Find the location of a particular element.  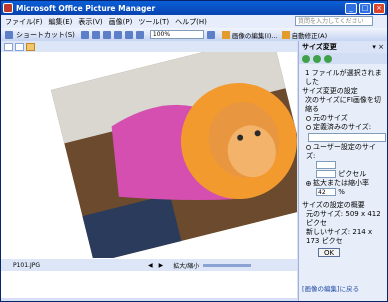

minimize-button: _ is located at coordinates (351, 8).